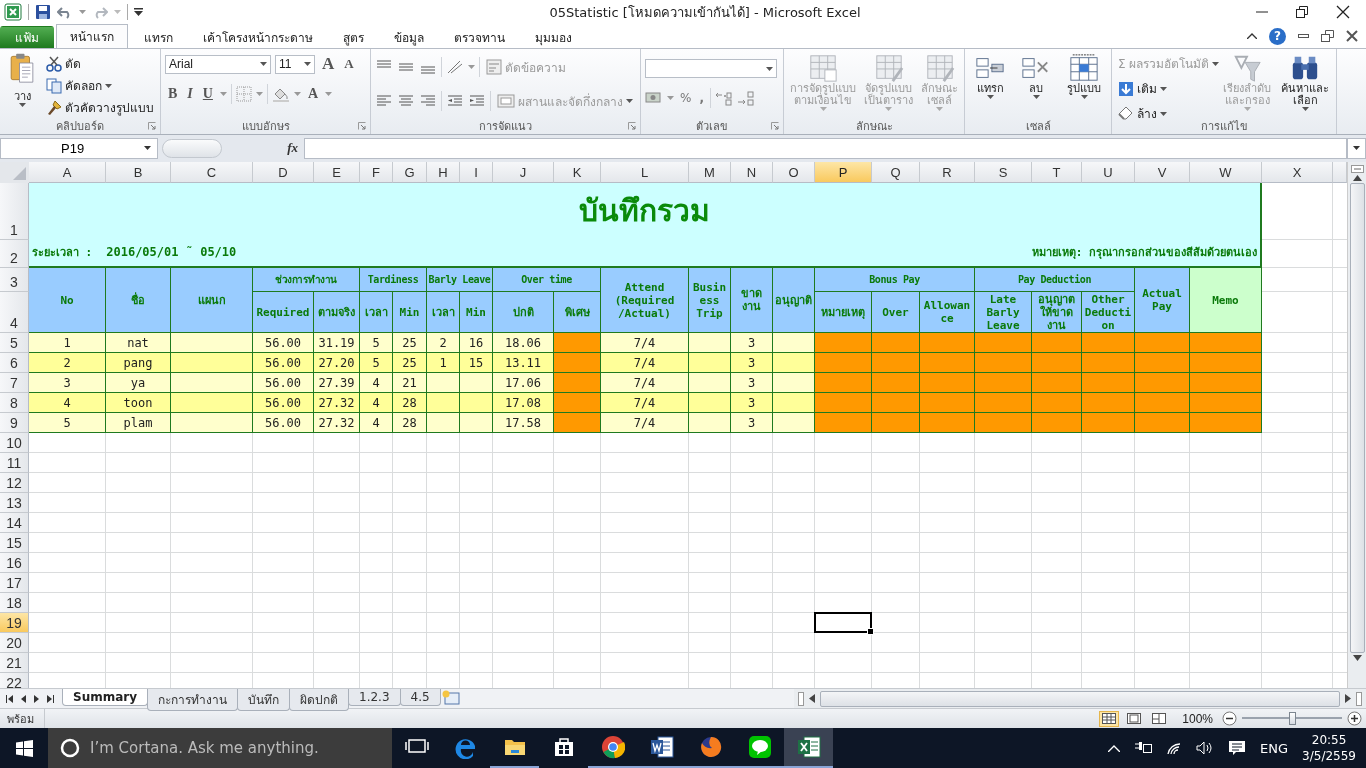 Image resolution: width=1366 pixels, height=768 pixels. What do you see at coordinates (14, 583) in the screenshot?
I see `row-header: 17` at bounding box center [14, 583].